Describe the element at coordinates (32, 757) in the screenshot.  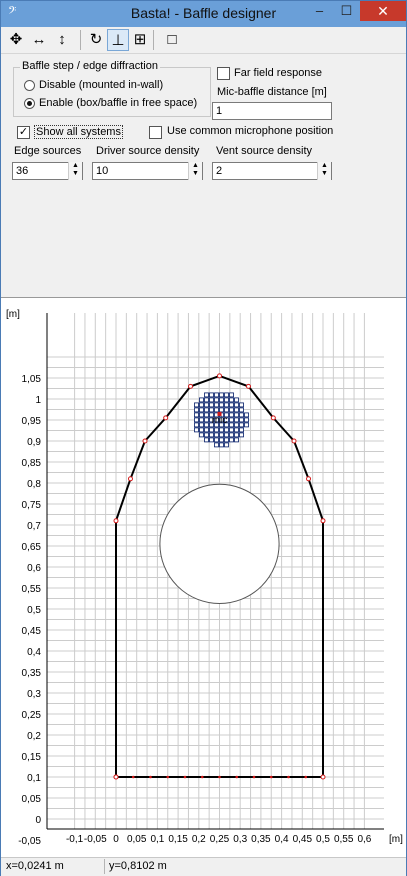
I see `y-tick-label: 0,15` at that location.